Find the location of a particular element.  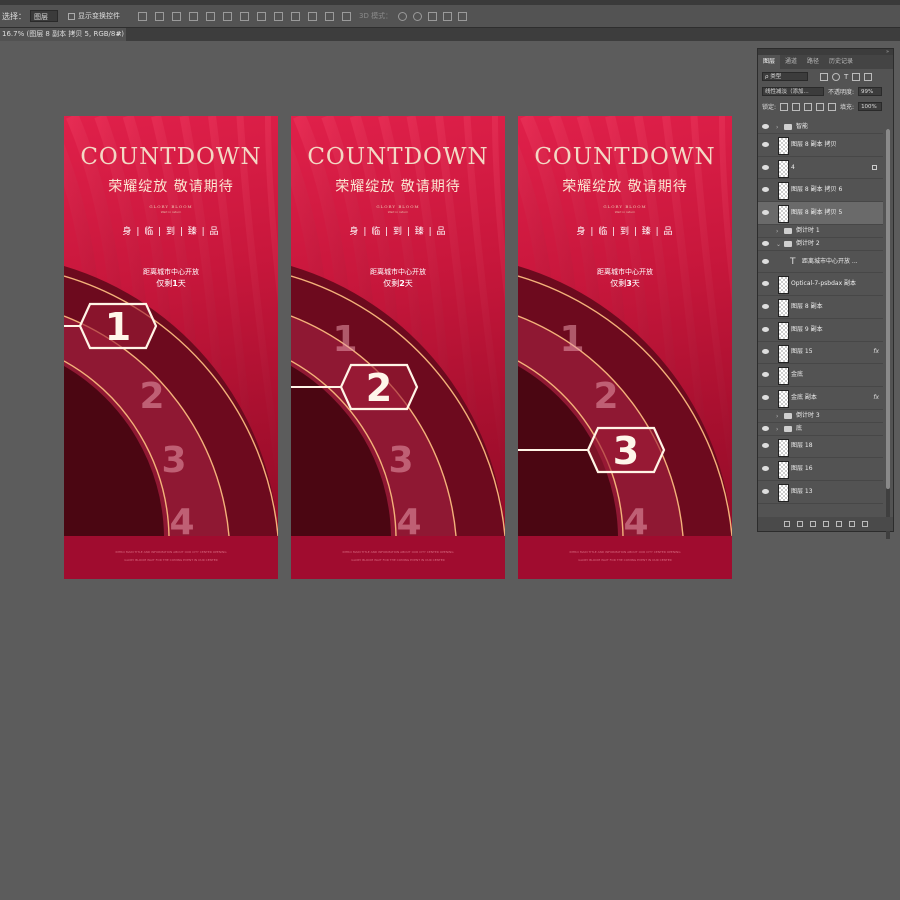

filter-shape-icon is located at coordinates (856, 76).